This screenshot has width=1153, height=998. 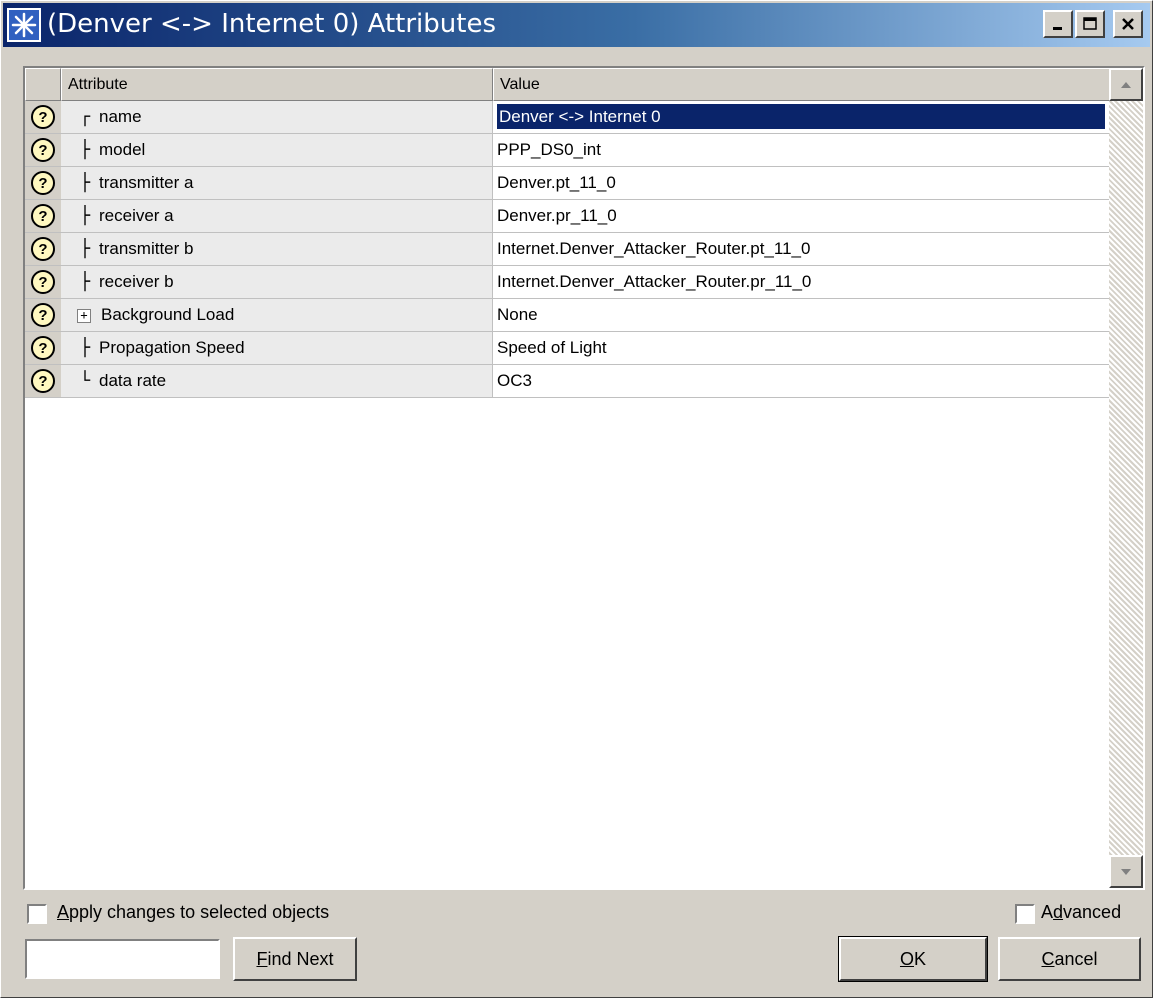 I want to click on scroll-down-arrow-icon, so click(x=1126, y=871).